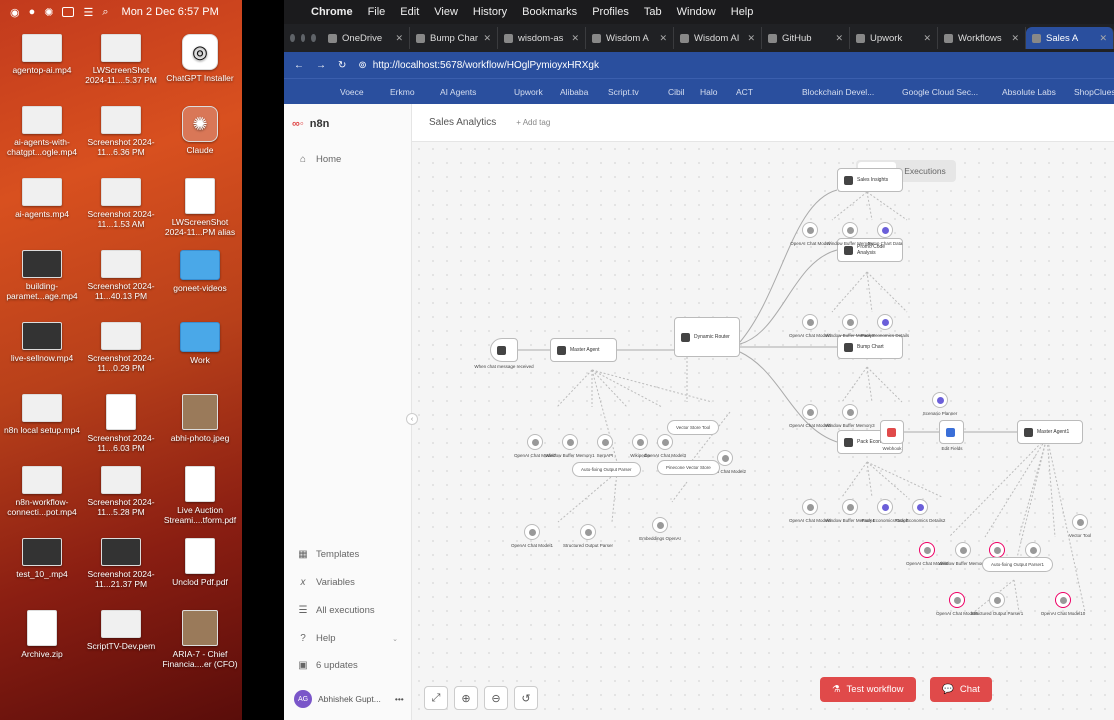 The width and height of the screenshot is (1114, 720). Describe the element at coordinates (348, 638) in the screenshot. I see `sidebar-item-help: ? Help ⌄` at that location.